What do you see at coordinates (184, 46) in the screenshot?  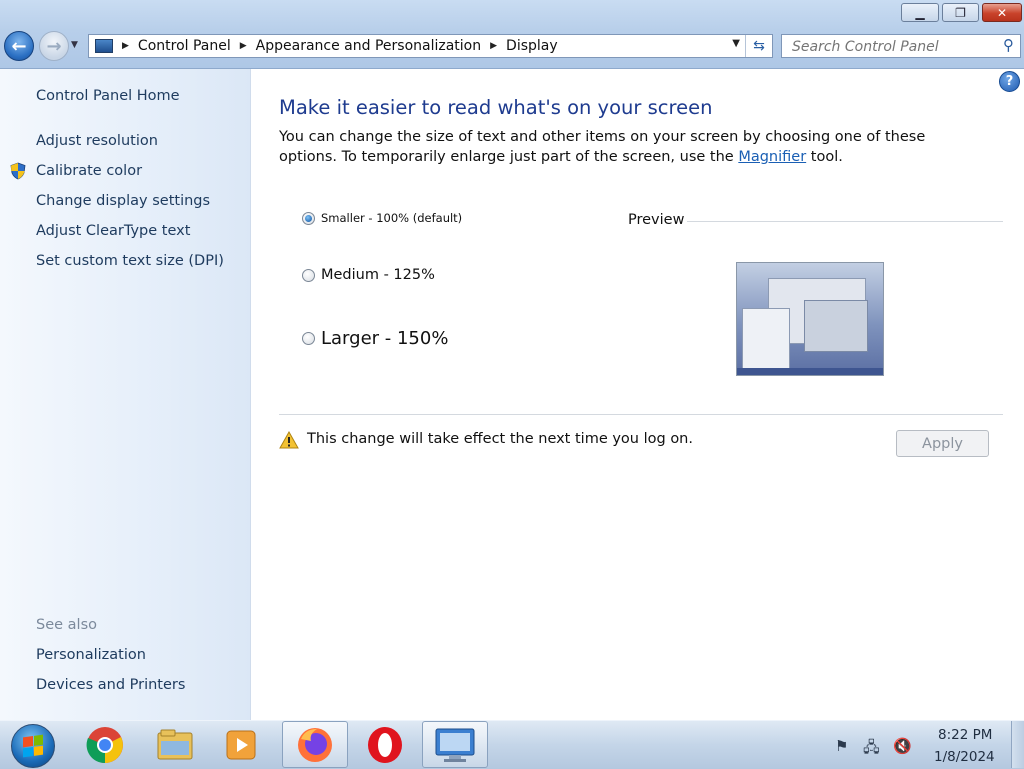 I see `breadcrumb-control-panel: Control Panel` at bounding box center [184, 46].